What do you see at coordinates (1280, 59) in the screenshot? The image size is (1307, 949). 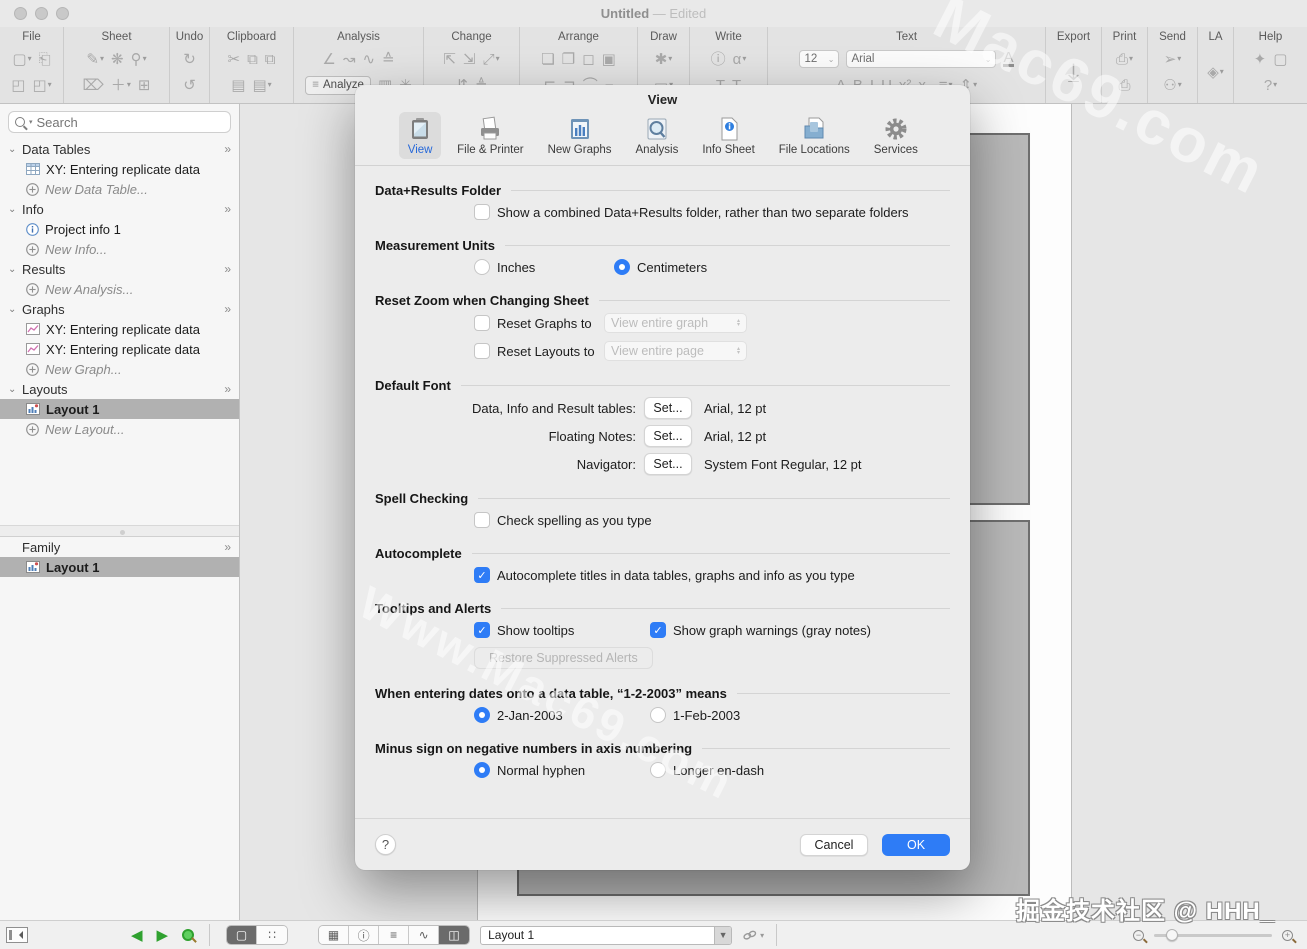 I see `guides-icon: ▢` at bounding box center [1280, 59].